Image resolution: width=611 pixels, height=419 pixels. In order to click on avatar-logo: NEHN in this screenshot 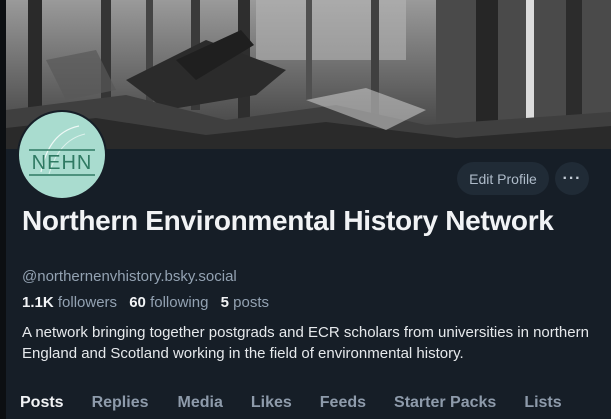, I will do `click(62, 155)`.